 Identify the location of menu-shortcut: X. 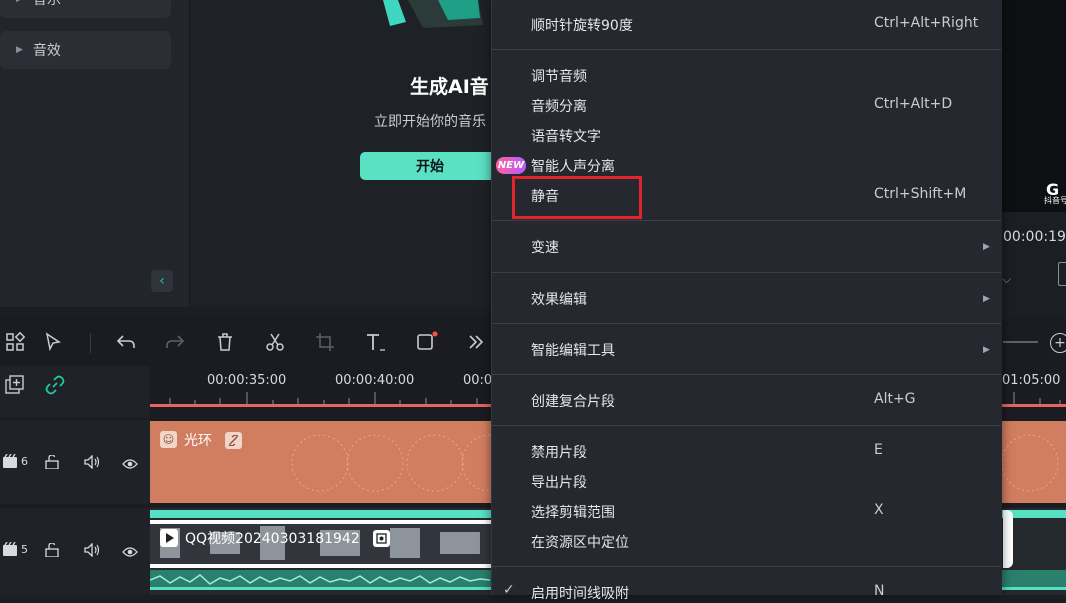
(879, 510).